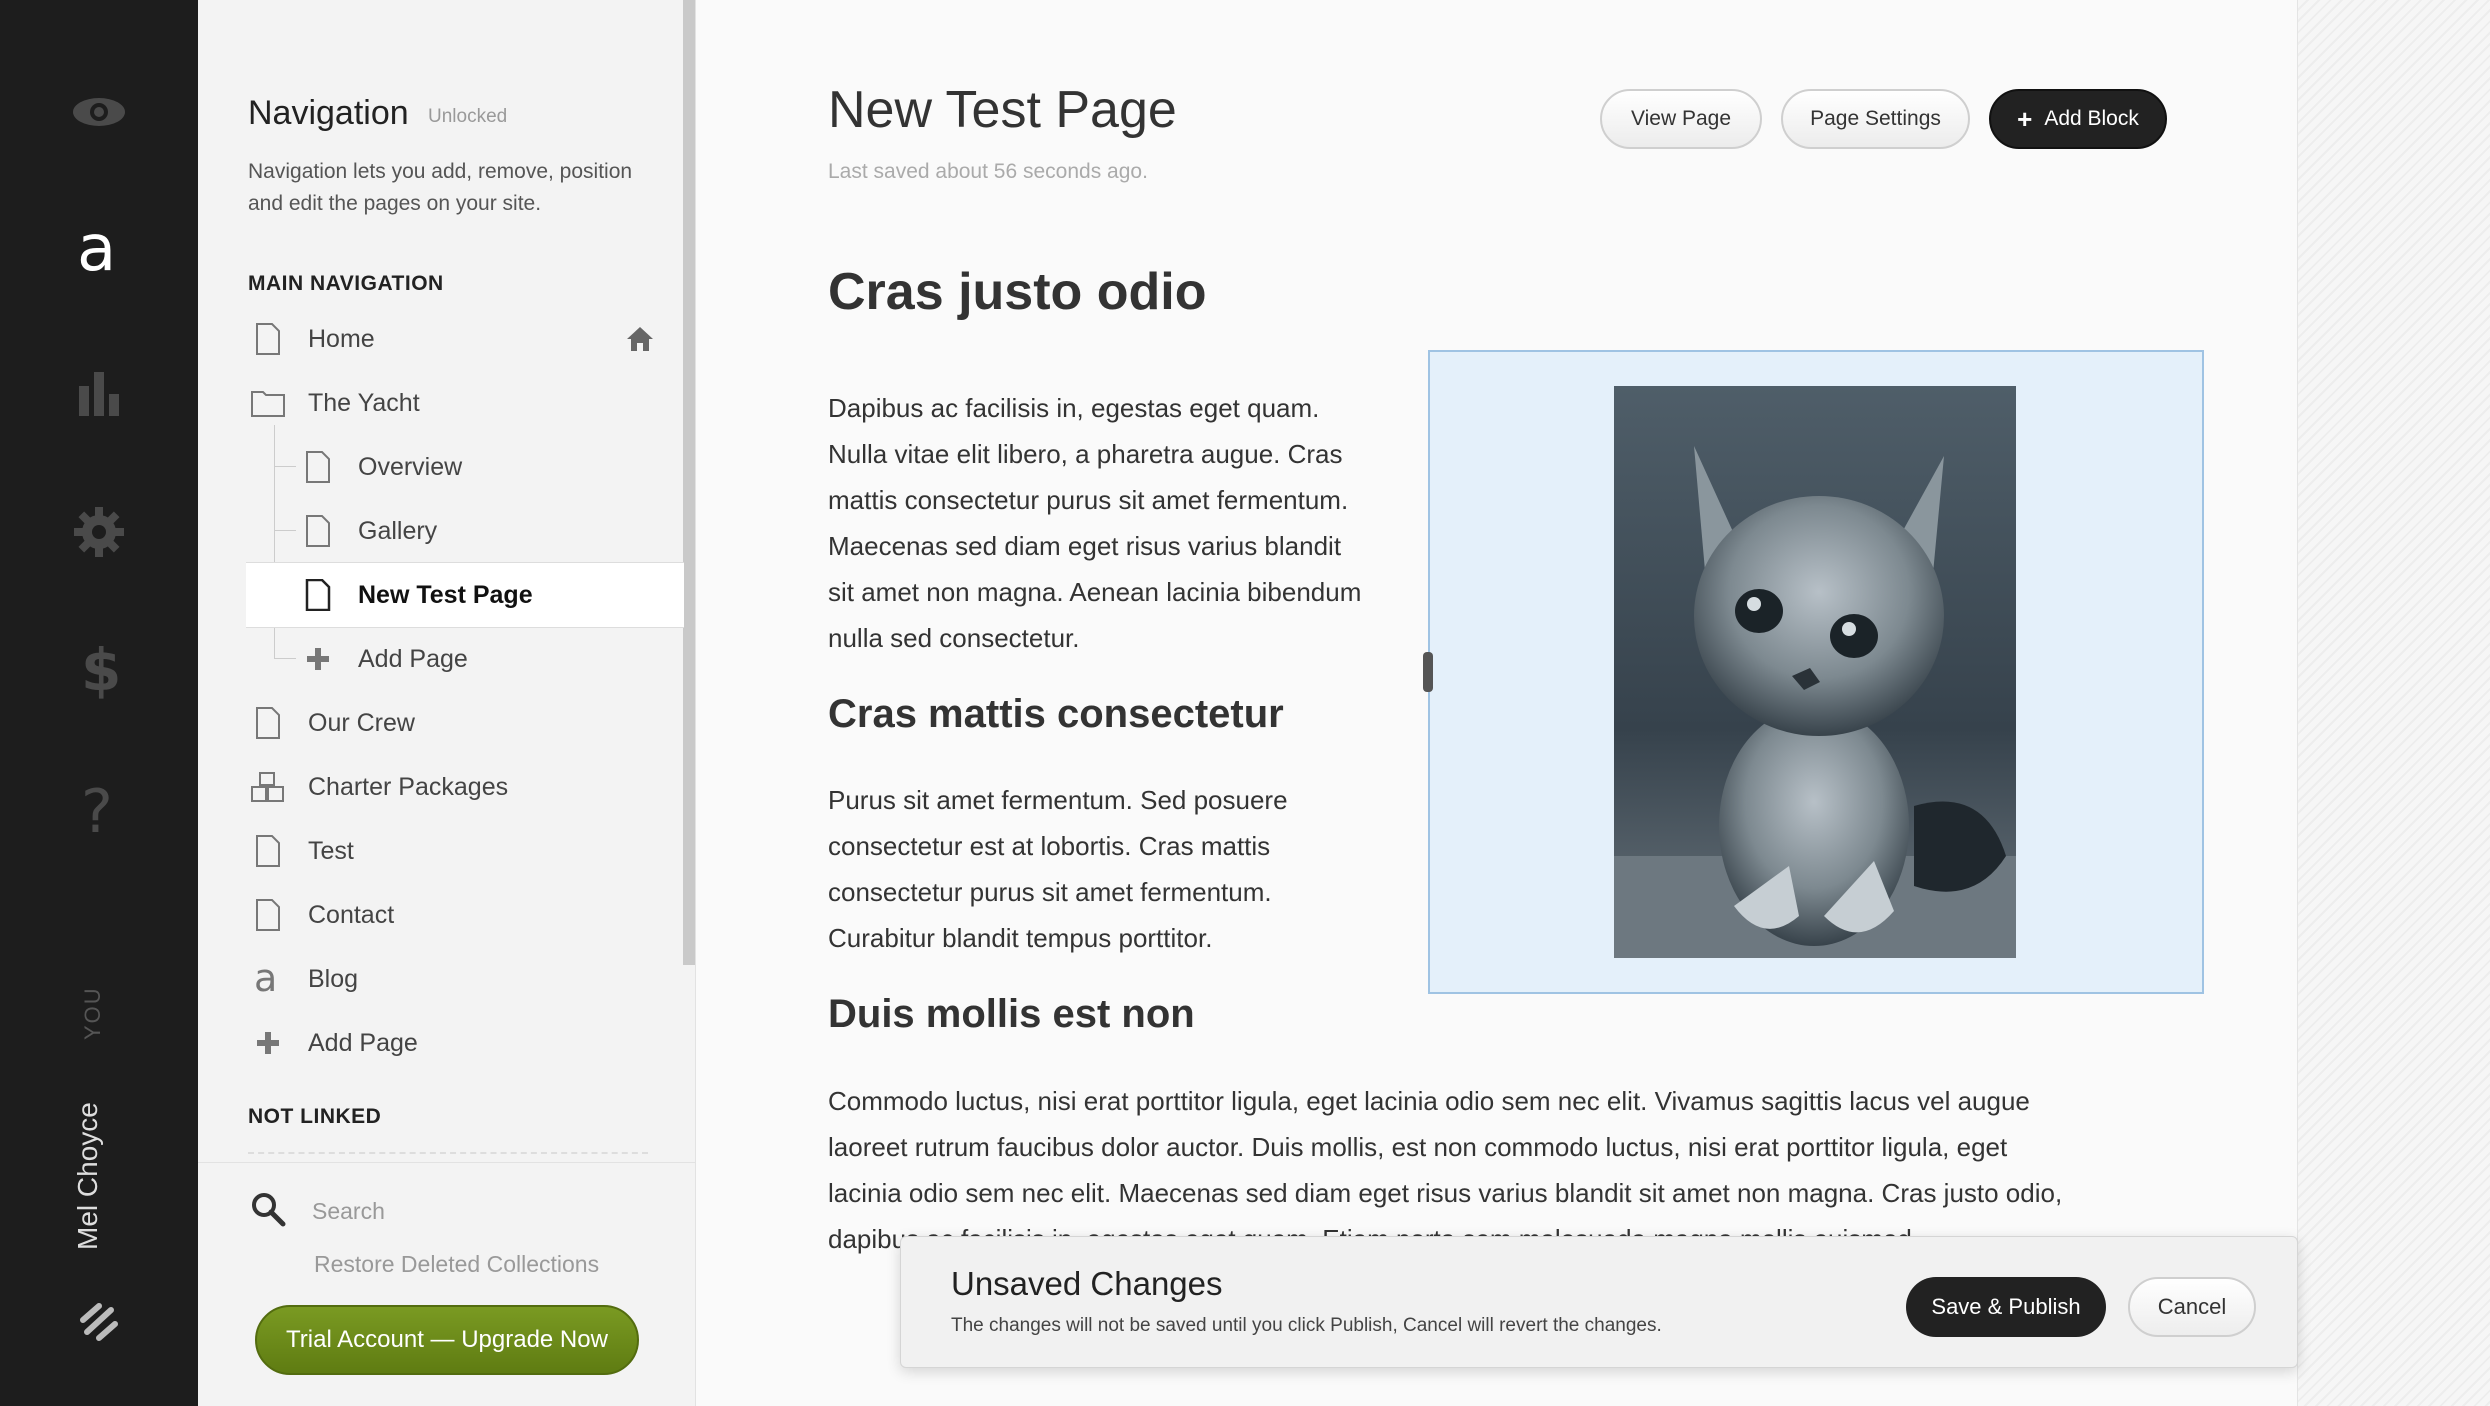  What do you see at coordinates (99, 393) in the screenshot?
I see `analytics-icon` at bounding box center [99, 393].